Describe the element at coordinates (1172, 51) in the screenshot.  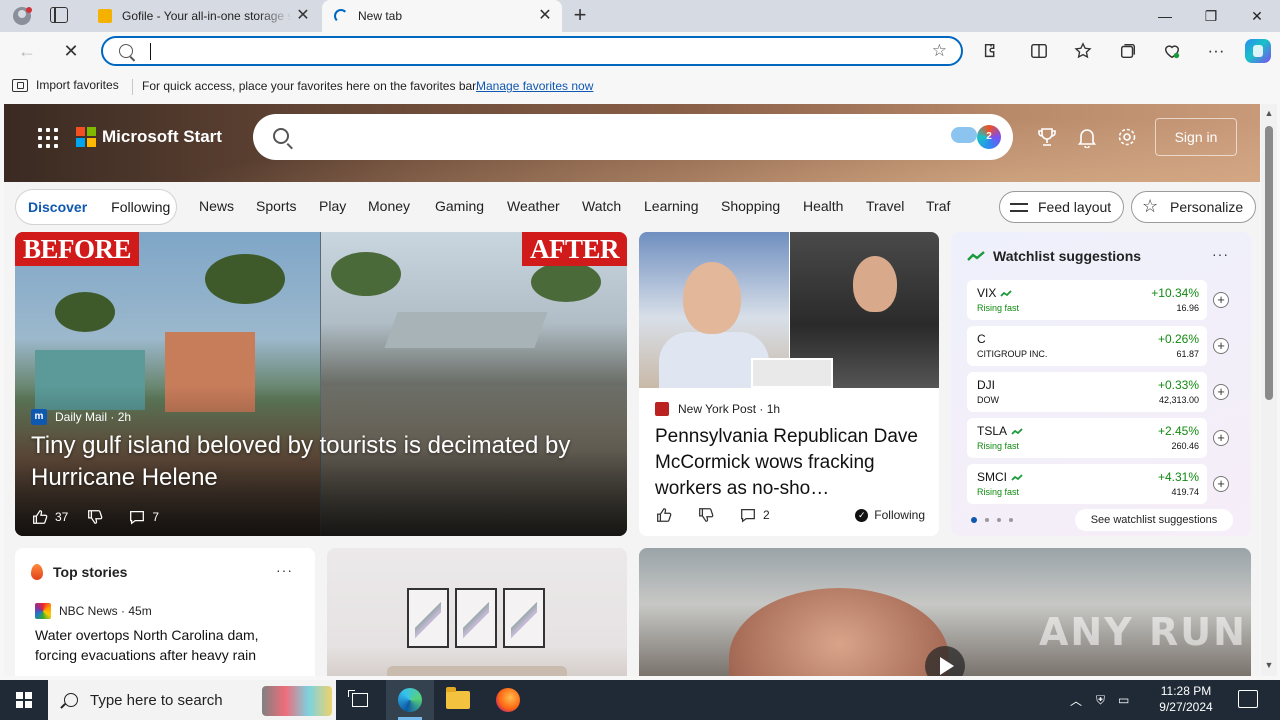
I see `browser-essentials-icon` at that location.